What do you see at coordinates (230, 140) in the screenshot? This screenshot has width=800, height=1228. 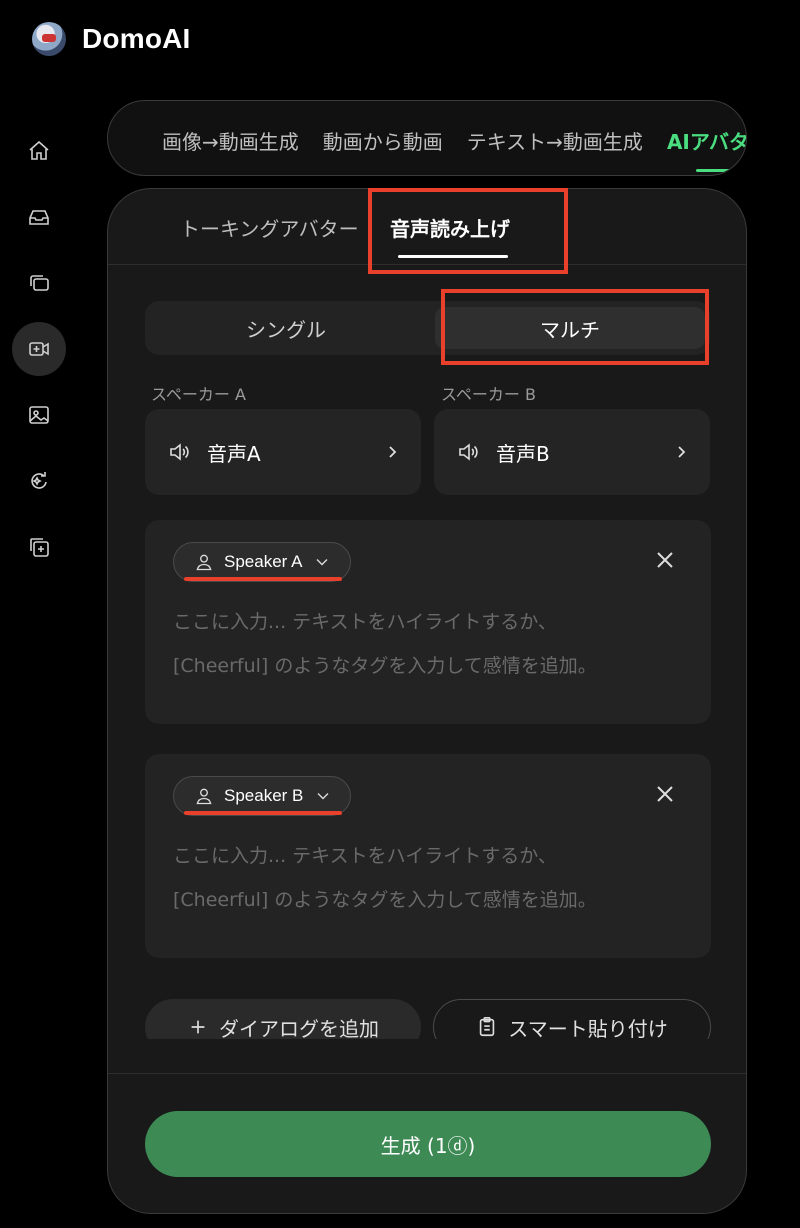 I see `tab-image-to-video: 画像→動画生成` at bounding box center [230, 140].